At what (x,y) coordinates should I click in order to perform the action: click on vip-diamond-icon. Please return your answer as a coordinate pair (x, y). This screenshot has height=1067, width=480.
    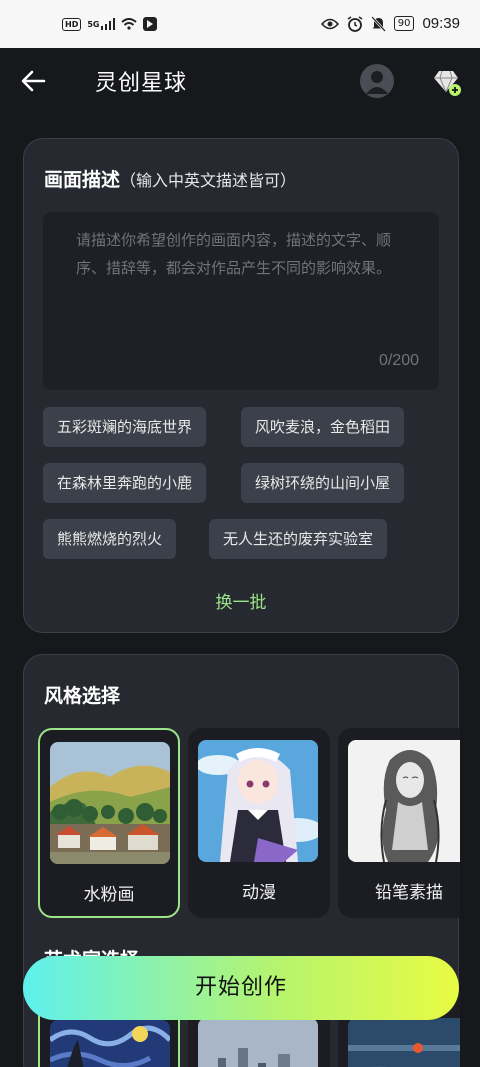
    Looking at the image, I should click on (446, 82).